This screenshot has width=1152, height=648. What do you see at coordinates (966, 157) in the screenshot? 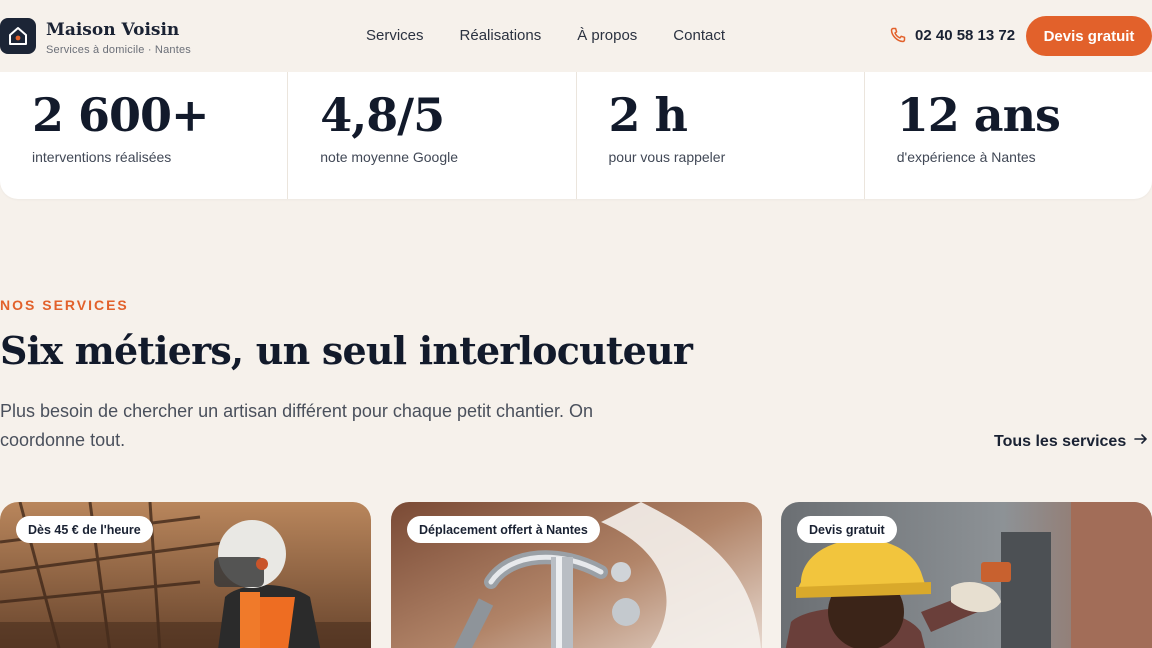
I see `stat-label: d'expérience à Nantes` at bounding box center [966, 157].